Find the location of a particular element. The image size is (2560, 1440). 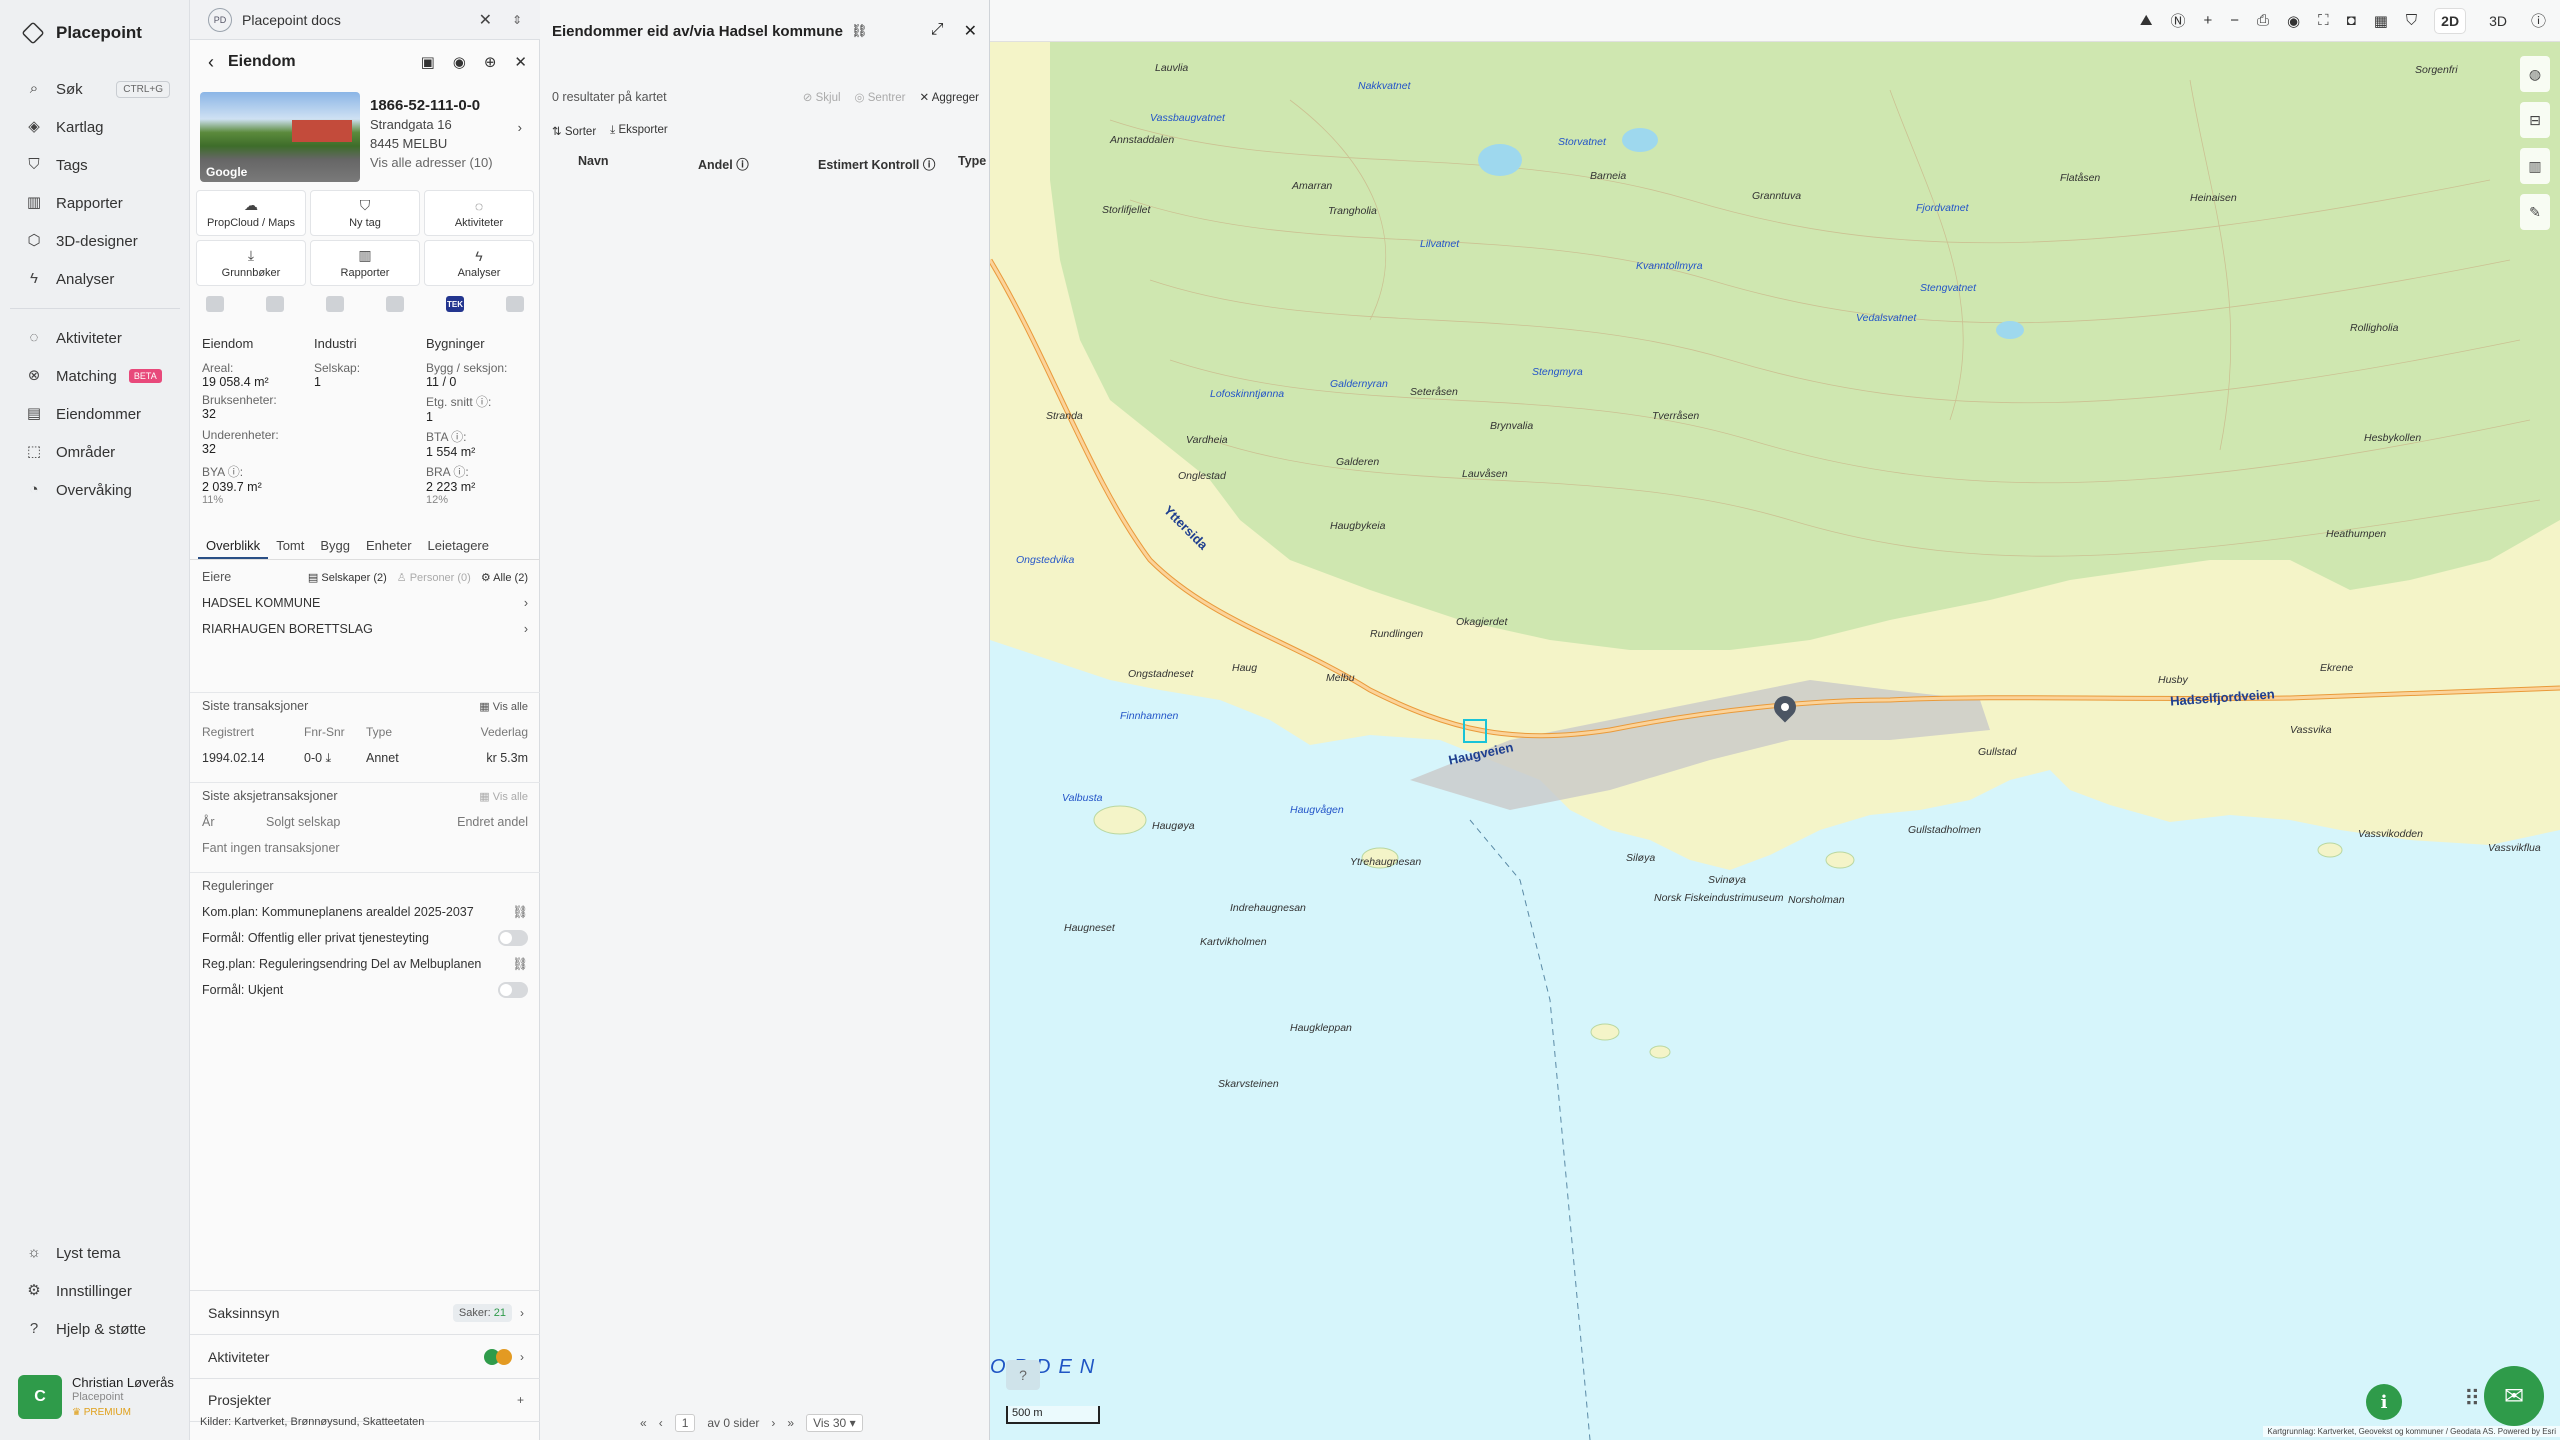

activities-section: Aktiviteter › is located at coordinates (365, 1356).